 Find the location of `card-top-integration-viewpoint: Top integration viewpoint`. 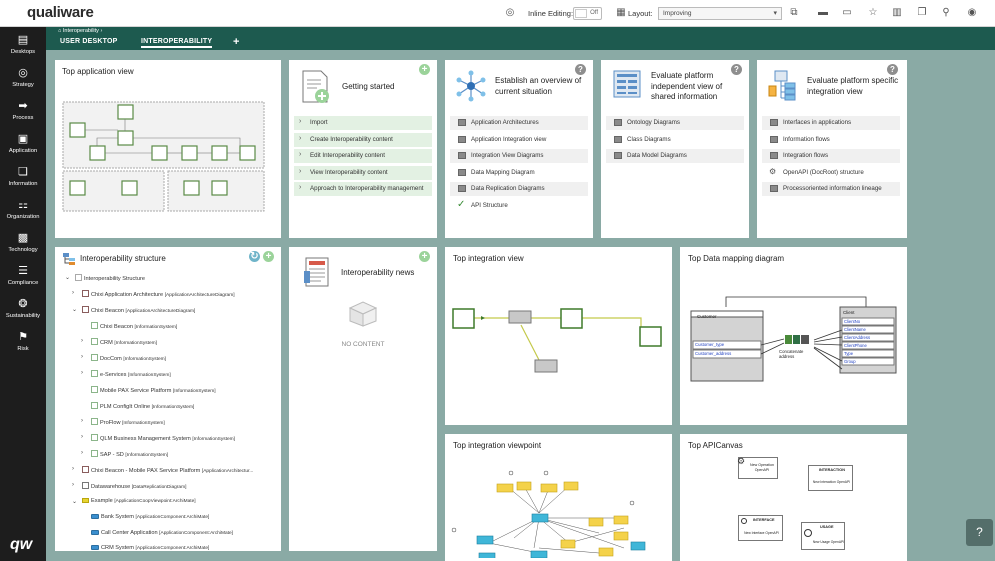

card-top-integration-viewpoint: Top integration viewpoint is located at coordinates (558, 497).